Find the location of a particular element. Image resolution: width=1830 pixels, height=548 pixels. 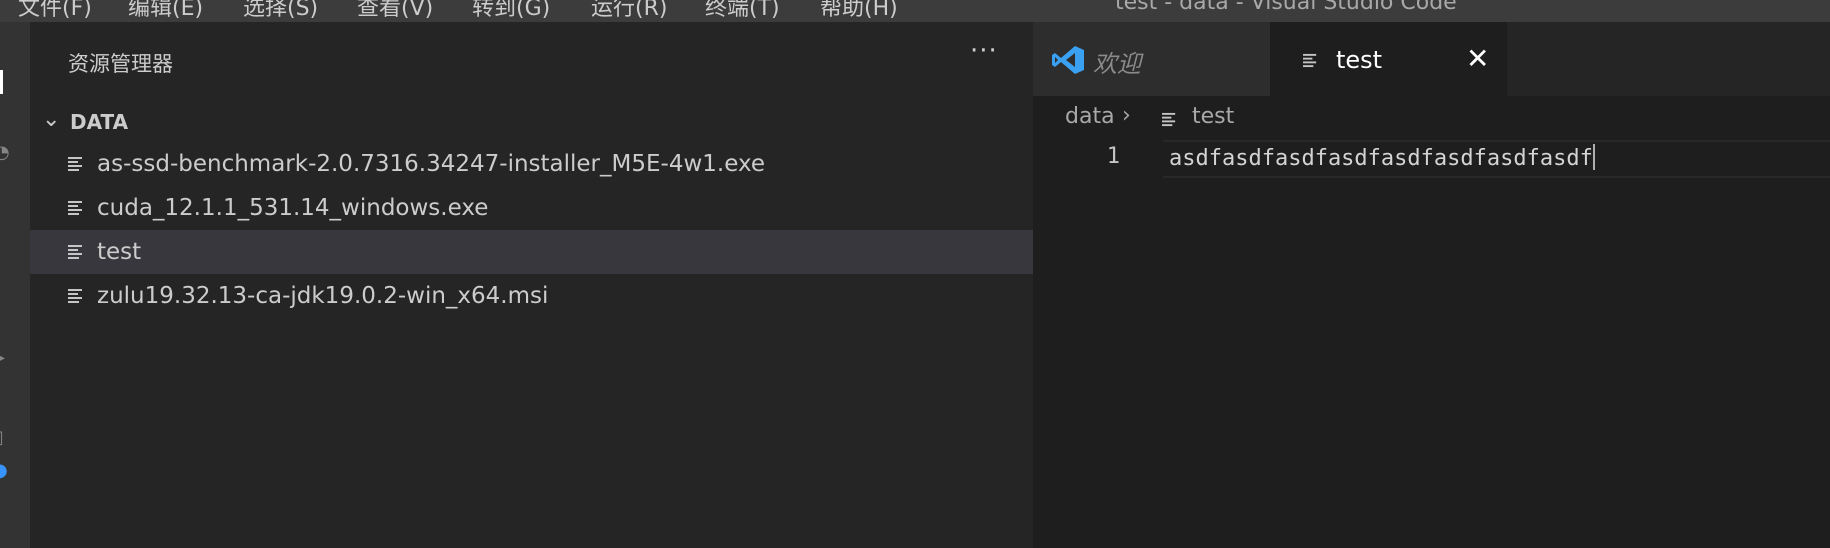

chevron-right-icon: › is located at coordinates (1126, 115).